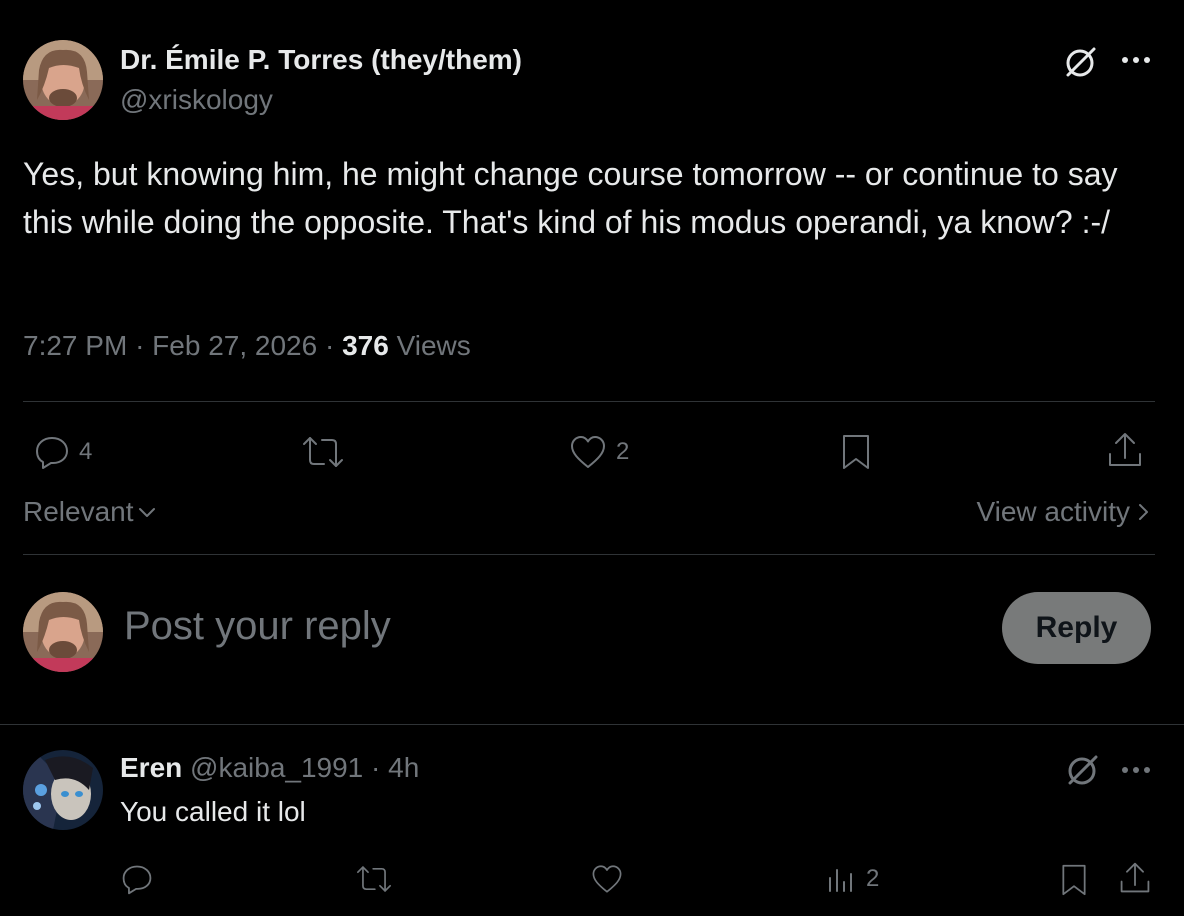  I want to click on reply-author-handle: @kaiba_1991, so click(276, 767).